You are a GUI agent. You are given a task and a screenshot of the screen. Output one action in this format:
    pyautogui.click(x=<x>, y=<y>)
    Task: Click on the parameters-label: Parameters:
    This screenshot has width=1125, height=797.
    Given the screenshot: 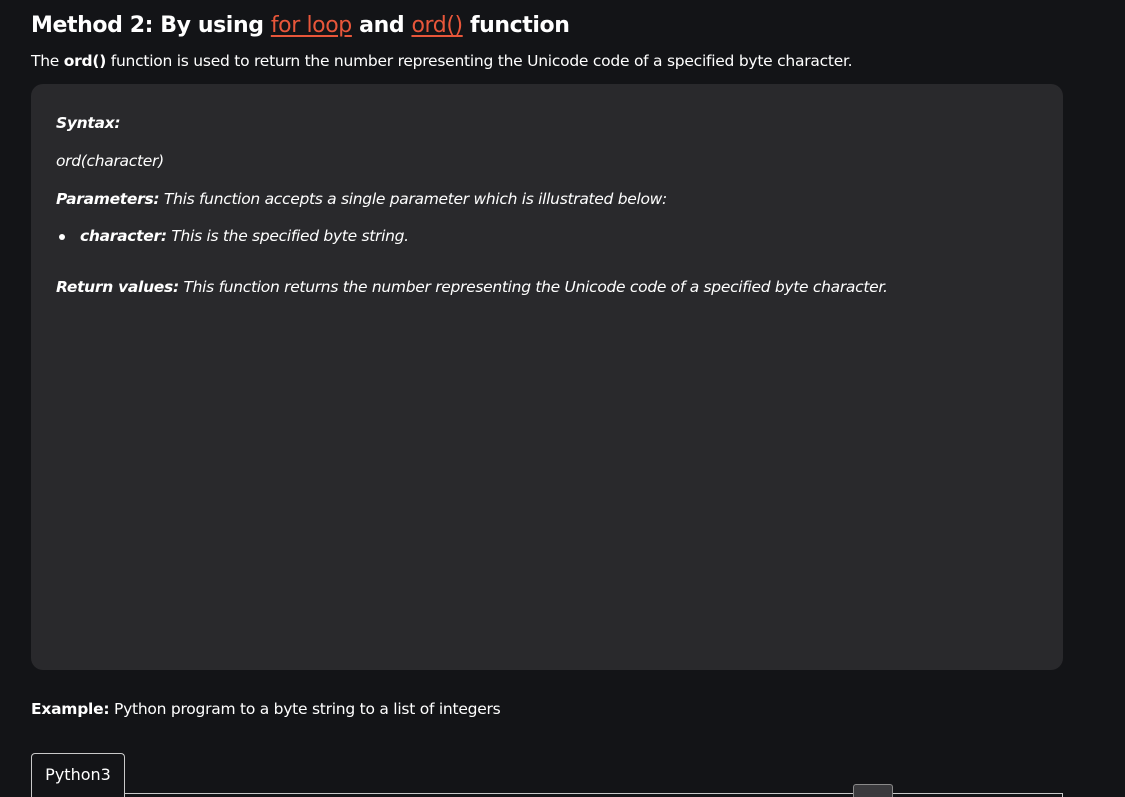 What is the action you would take?
    pyautogui.click(x=108, y=199)
    